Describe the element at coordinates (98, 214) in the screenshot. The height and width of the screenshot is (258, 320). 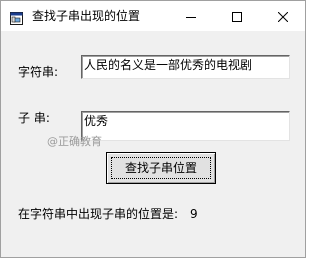
I see `result-label: 在字符串中出现子串的位置是:` at that location.